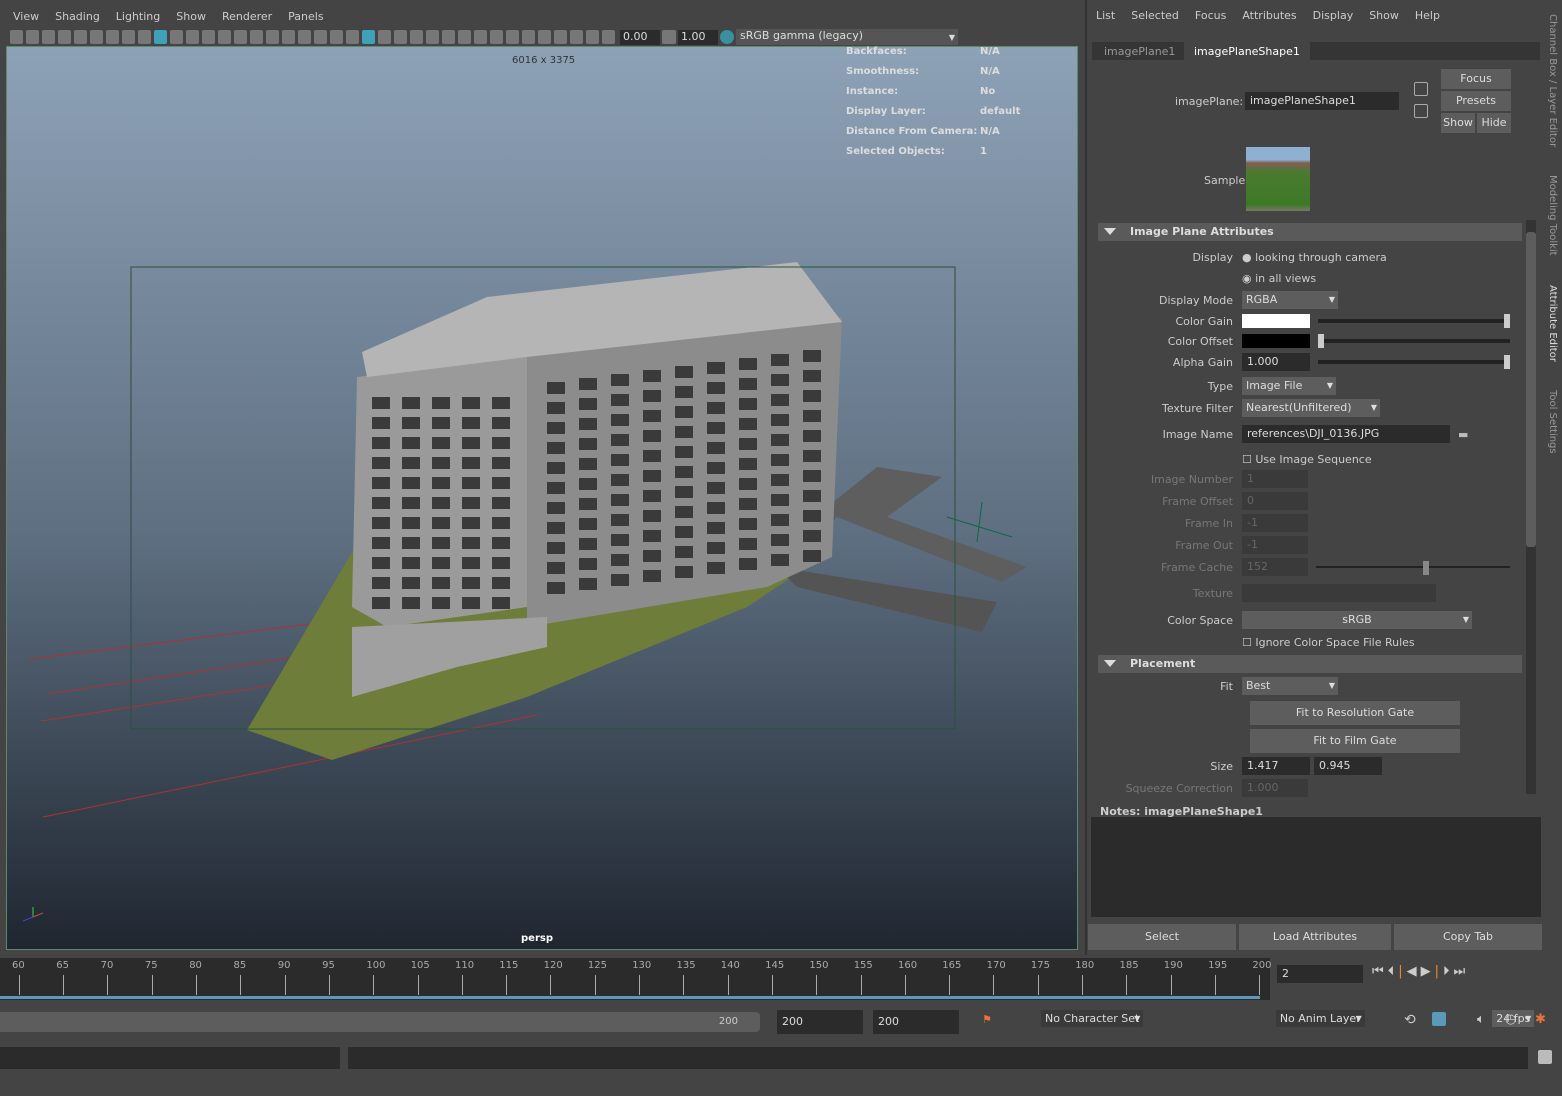 The height and width of the screenshot is (1096, 1562). Describe the element at coordinates (987, 1019) in the screenshot. I see `auto-key-icon: ⚑` at that location.